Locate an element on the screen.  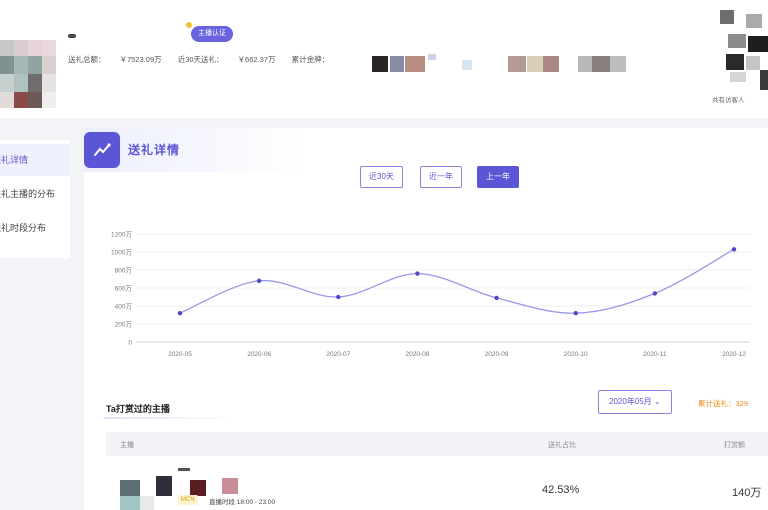
sidebar-item-gift-detail: 送礼详情 is located at coordinates (35, 160).